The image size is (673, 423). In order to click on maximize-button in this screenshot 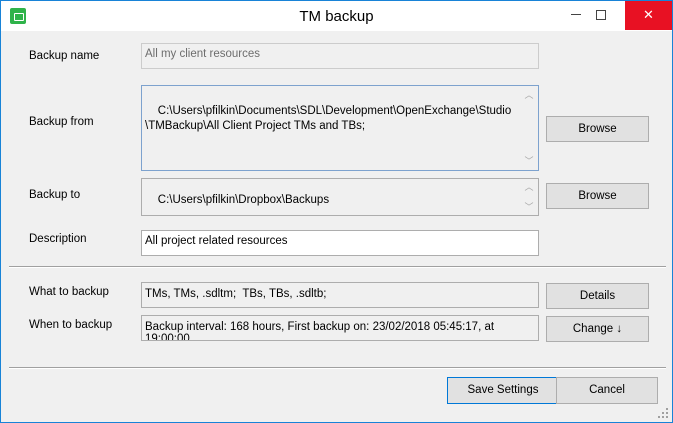, I will do `click(601, 15)`.